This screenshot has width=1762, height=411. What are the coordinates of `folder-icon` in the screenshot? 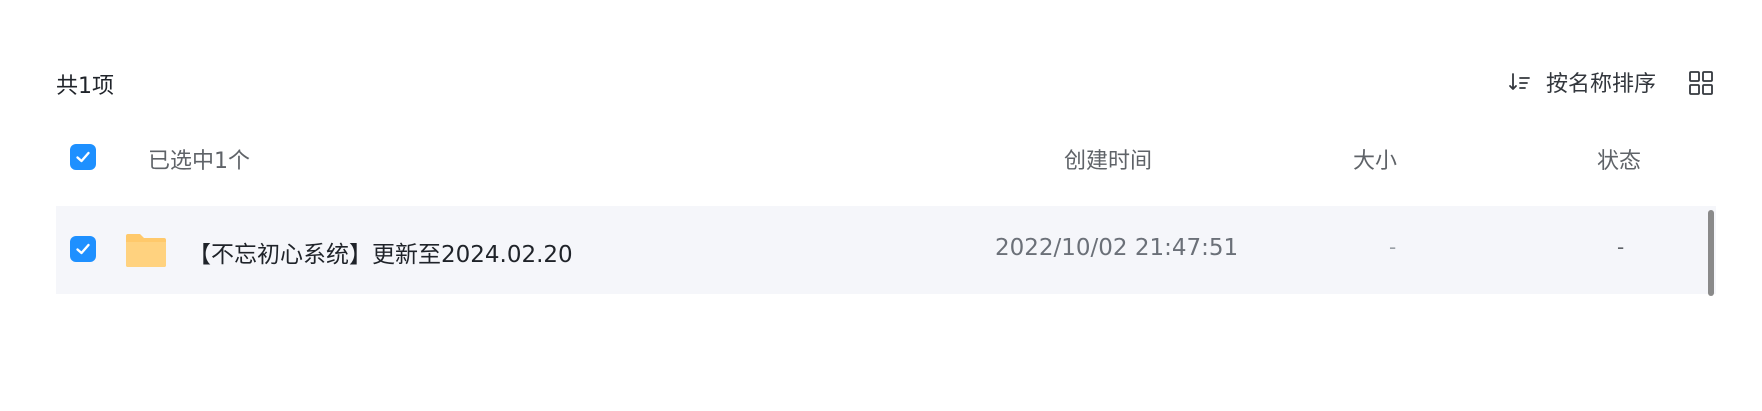 It's located at (146, 250).